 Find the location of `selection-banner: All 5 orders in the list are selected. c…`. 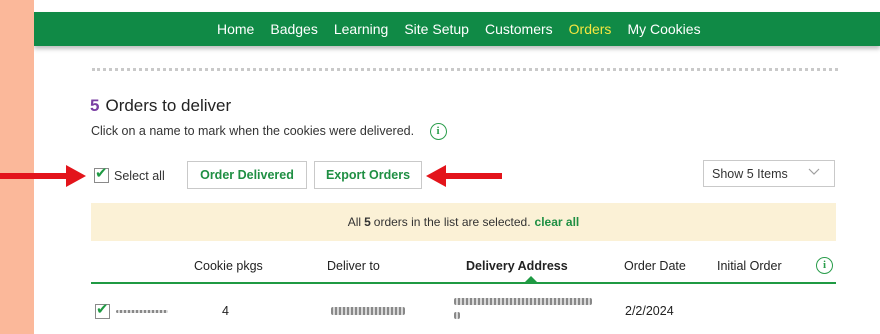

selection-banner: All 5 orders in the list are selected. c… is located at coordinates (463, 222).